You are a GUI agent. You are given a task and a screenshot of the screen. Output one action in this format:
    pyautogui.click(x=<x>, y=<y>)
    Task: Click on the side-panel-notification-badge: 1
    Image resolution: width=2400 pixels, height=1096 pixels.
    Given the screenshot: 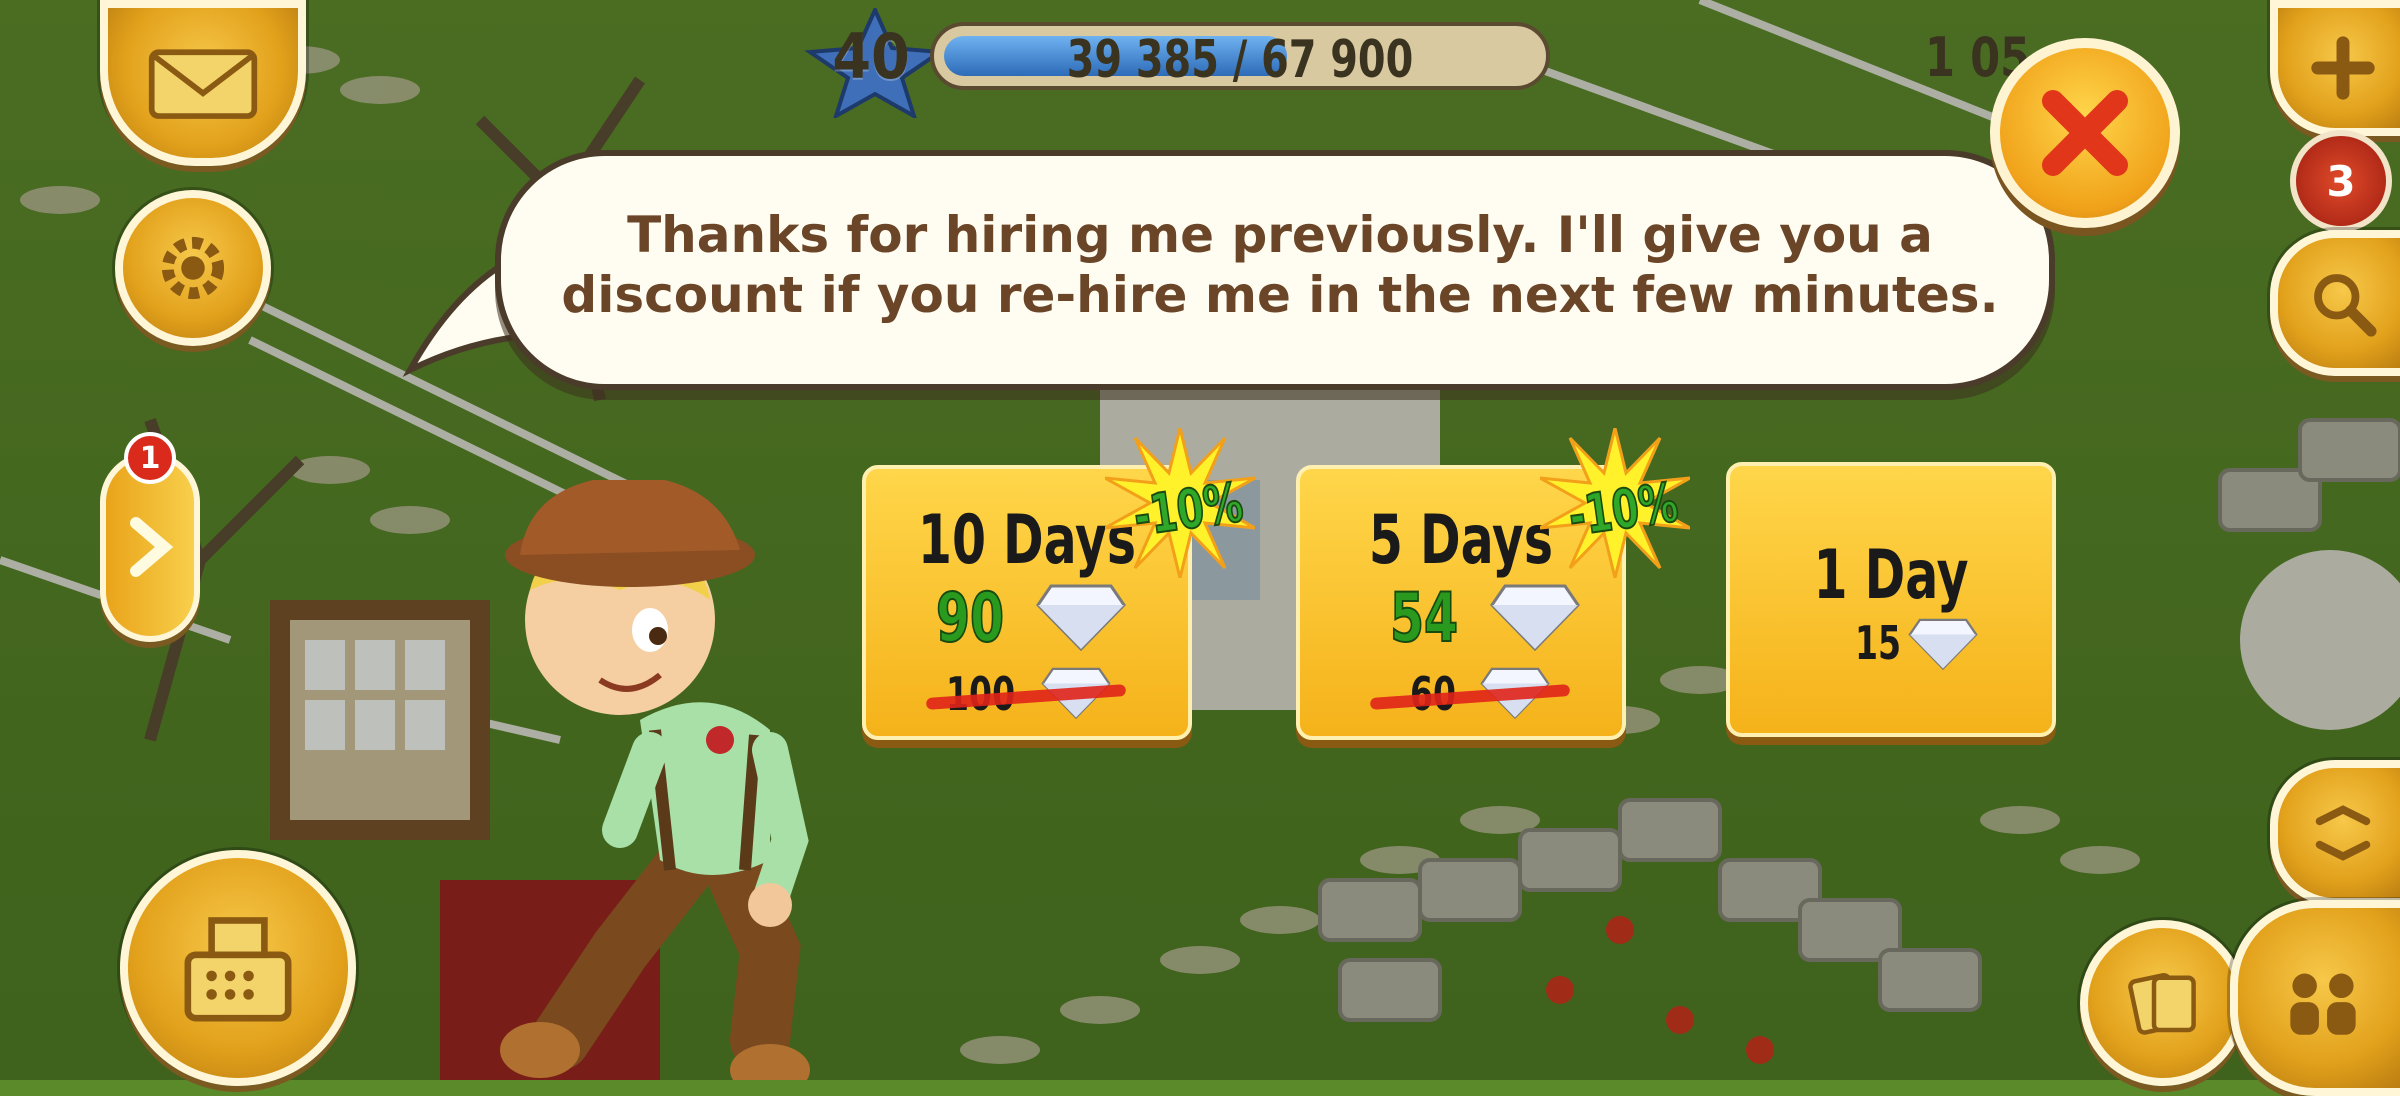 What is the action you would take?
    pyautogui.click(x=150, y=458)
    